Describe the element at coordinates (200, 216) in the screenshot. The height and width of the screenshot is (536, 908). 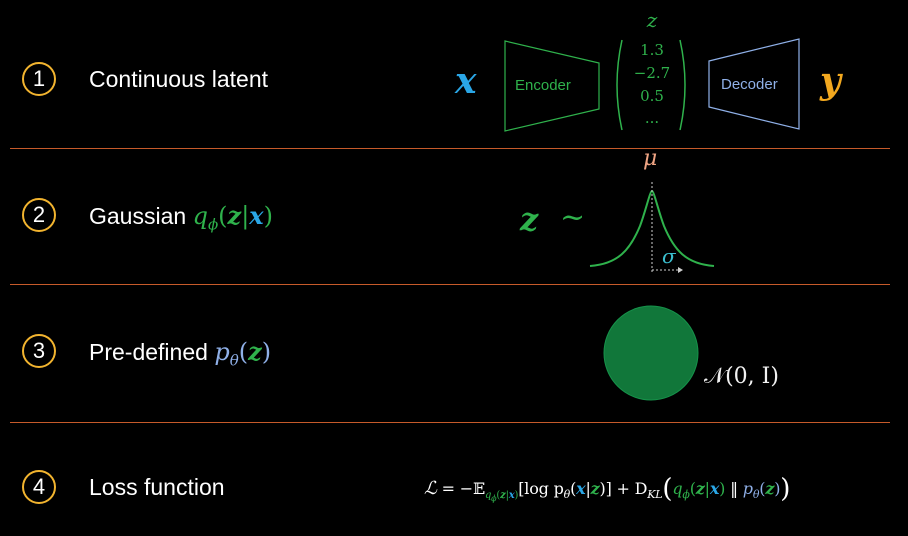
I see `encoder-q: q` at that location.